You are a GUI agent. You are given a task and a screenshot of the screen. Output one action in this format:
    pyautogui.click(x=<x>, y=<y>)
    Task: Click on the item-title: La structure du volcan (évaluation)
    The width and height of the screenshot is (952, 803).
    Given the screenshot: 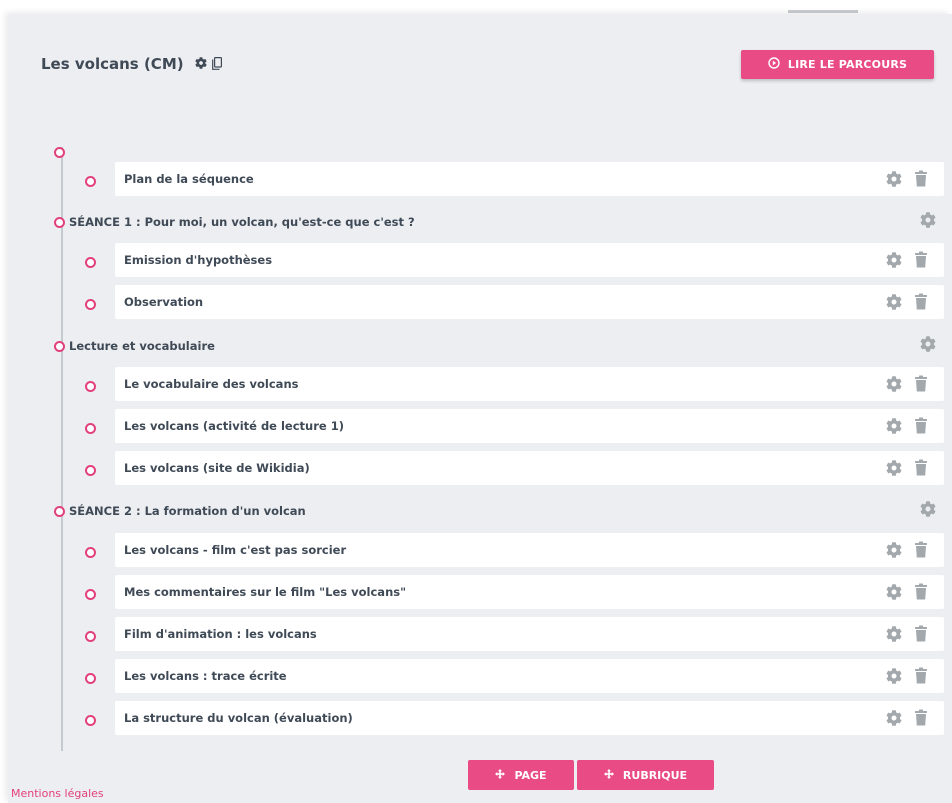 What is the action you would take?
    pyautogui.click(x=238, y=718)
    